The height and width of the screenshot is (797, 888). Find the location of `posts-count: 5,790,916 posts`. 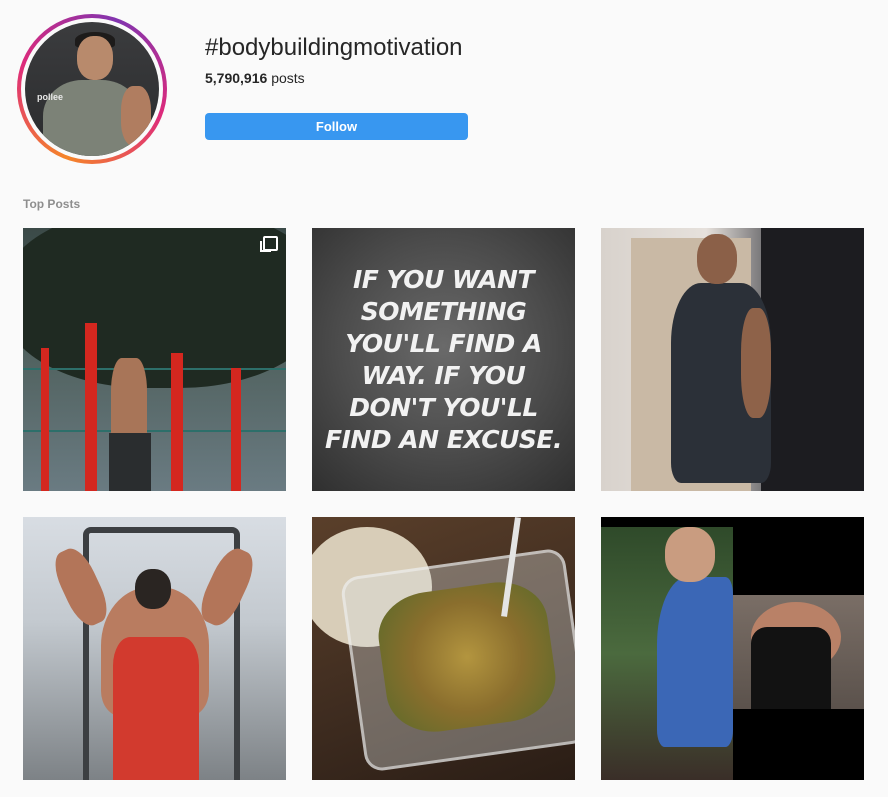

posts-count: 5,790,916 posts is located at coordinates (255, 78).